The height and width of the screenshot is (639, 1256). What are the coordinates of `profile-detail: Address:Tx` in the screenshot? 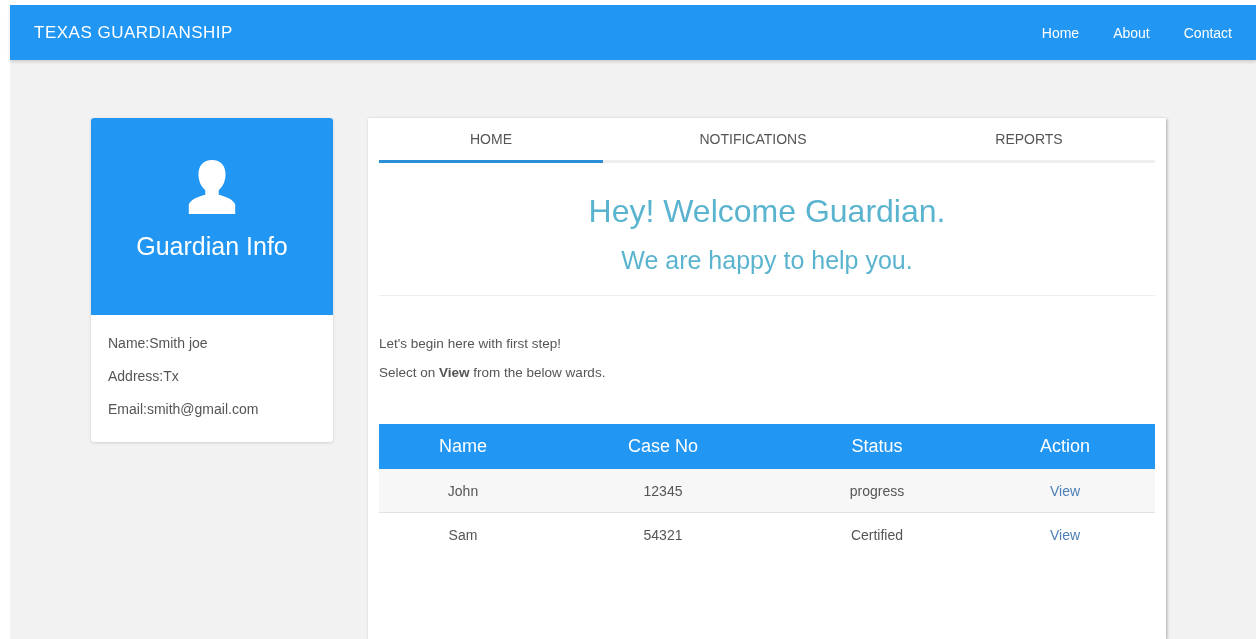 It's located at (144, 376).